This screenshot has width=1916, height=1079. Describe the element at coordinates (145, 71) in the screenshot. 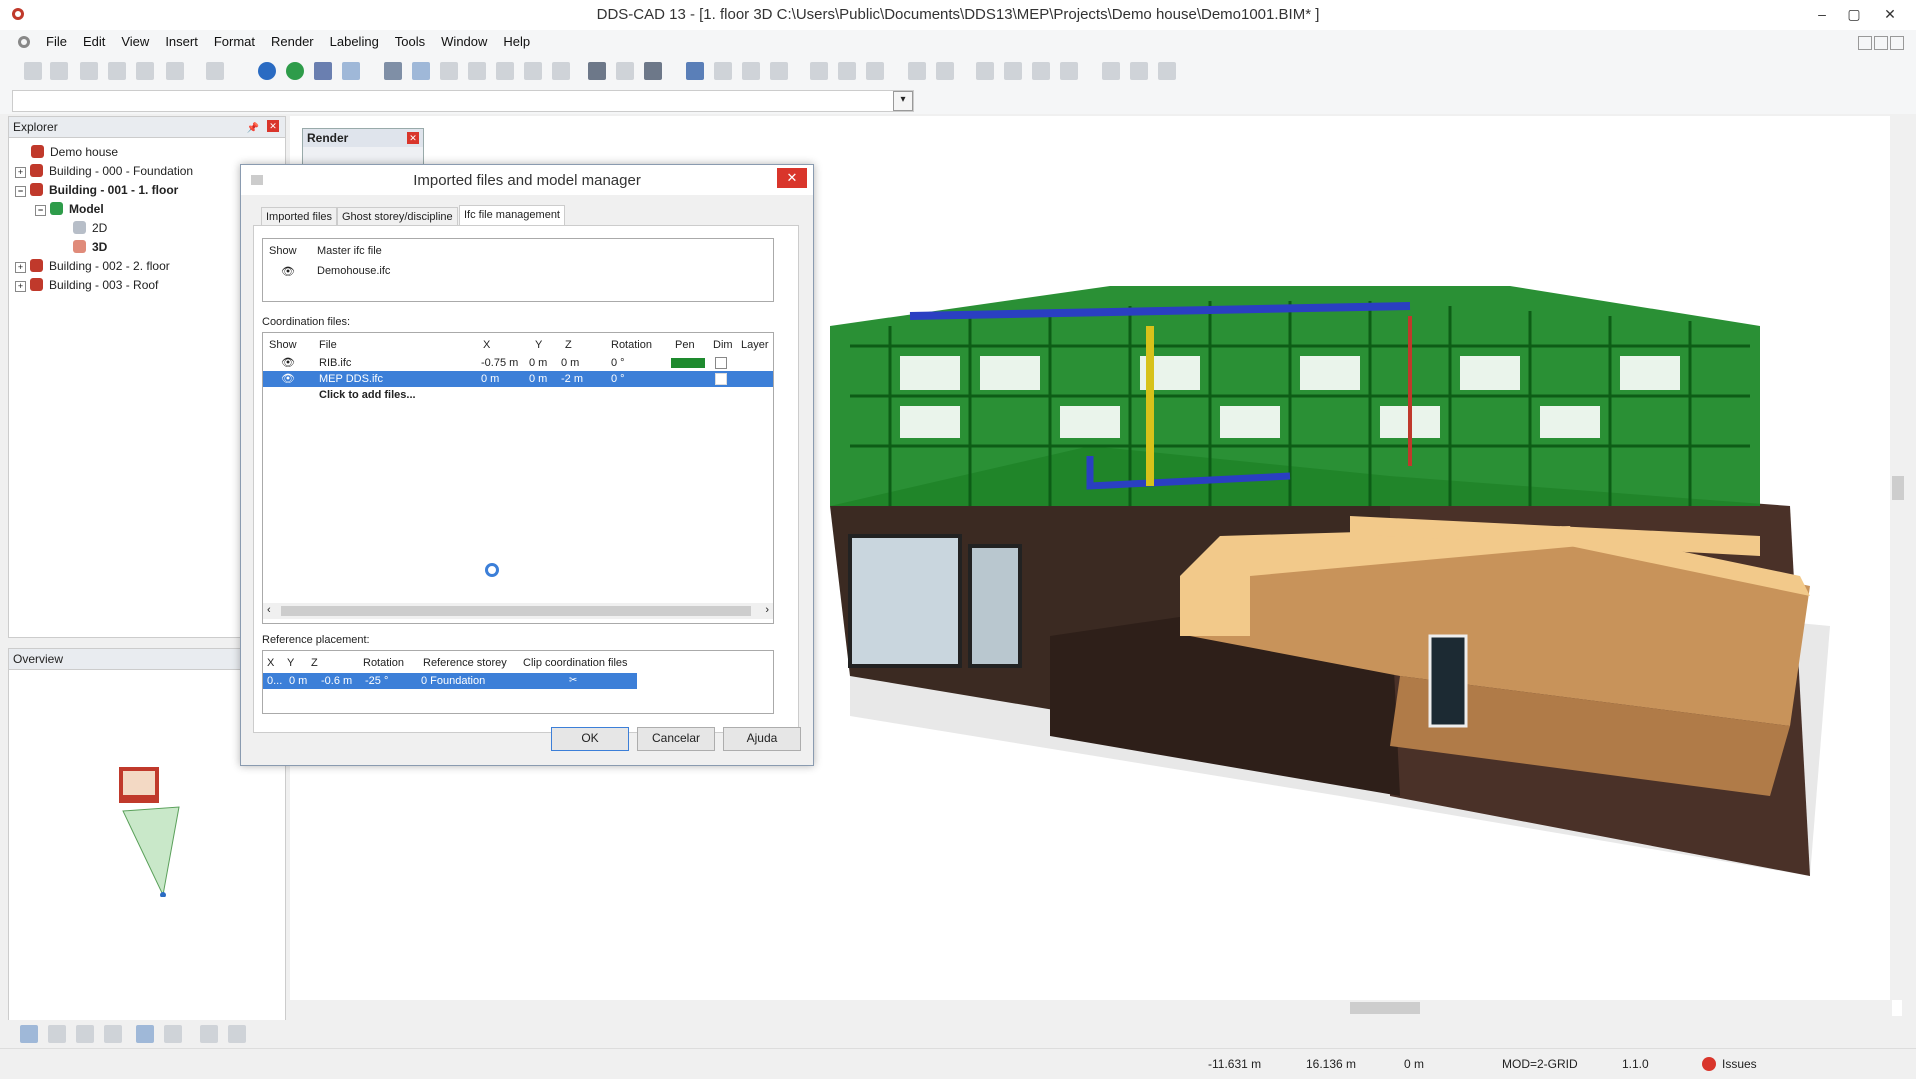

I see `print-preview-icon` at that location.